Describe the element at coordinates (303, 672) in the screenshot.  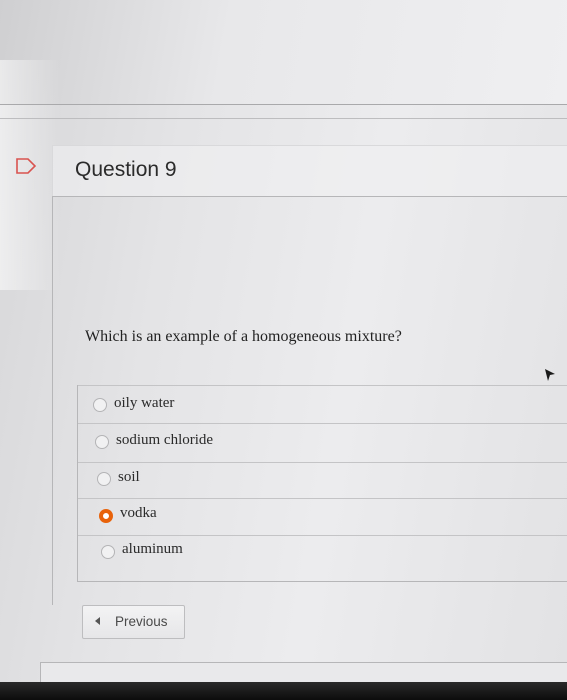
I see `next-panel-edge` at that location.